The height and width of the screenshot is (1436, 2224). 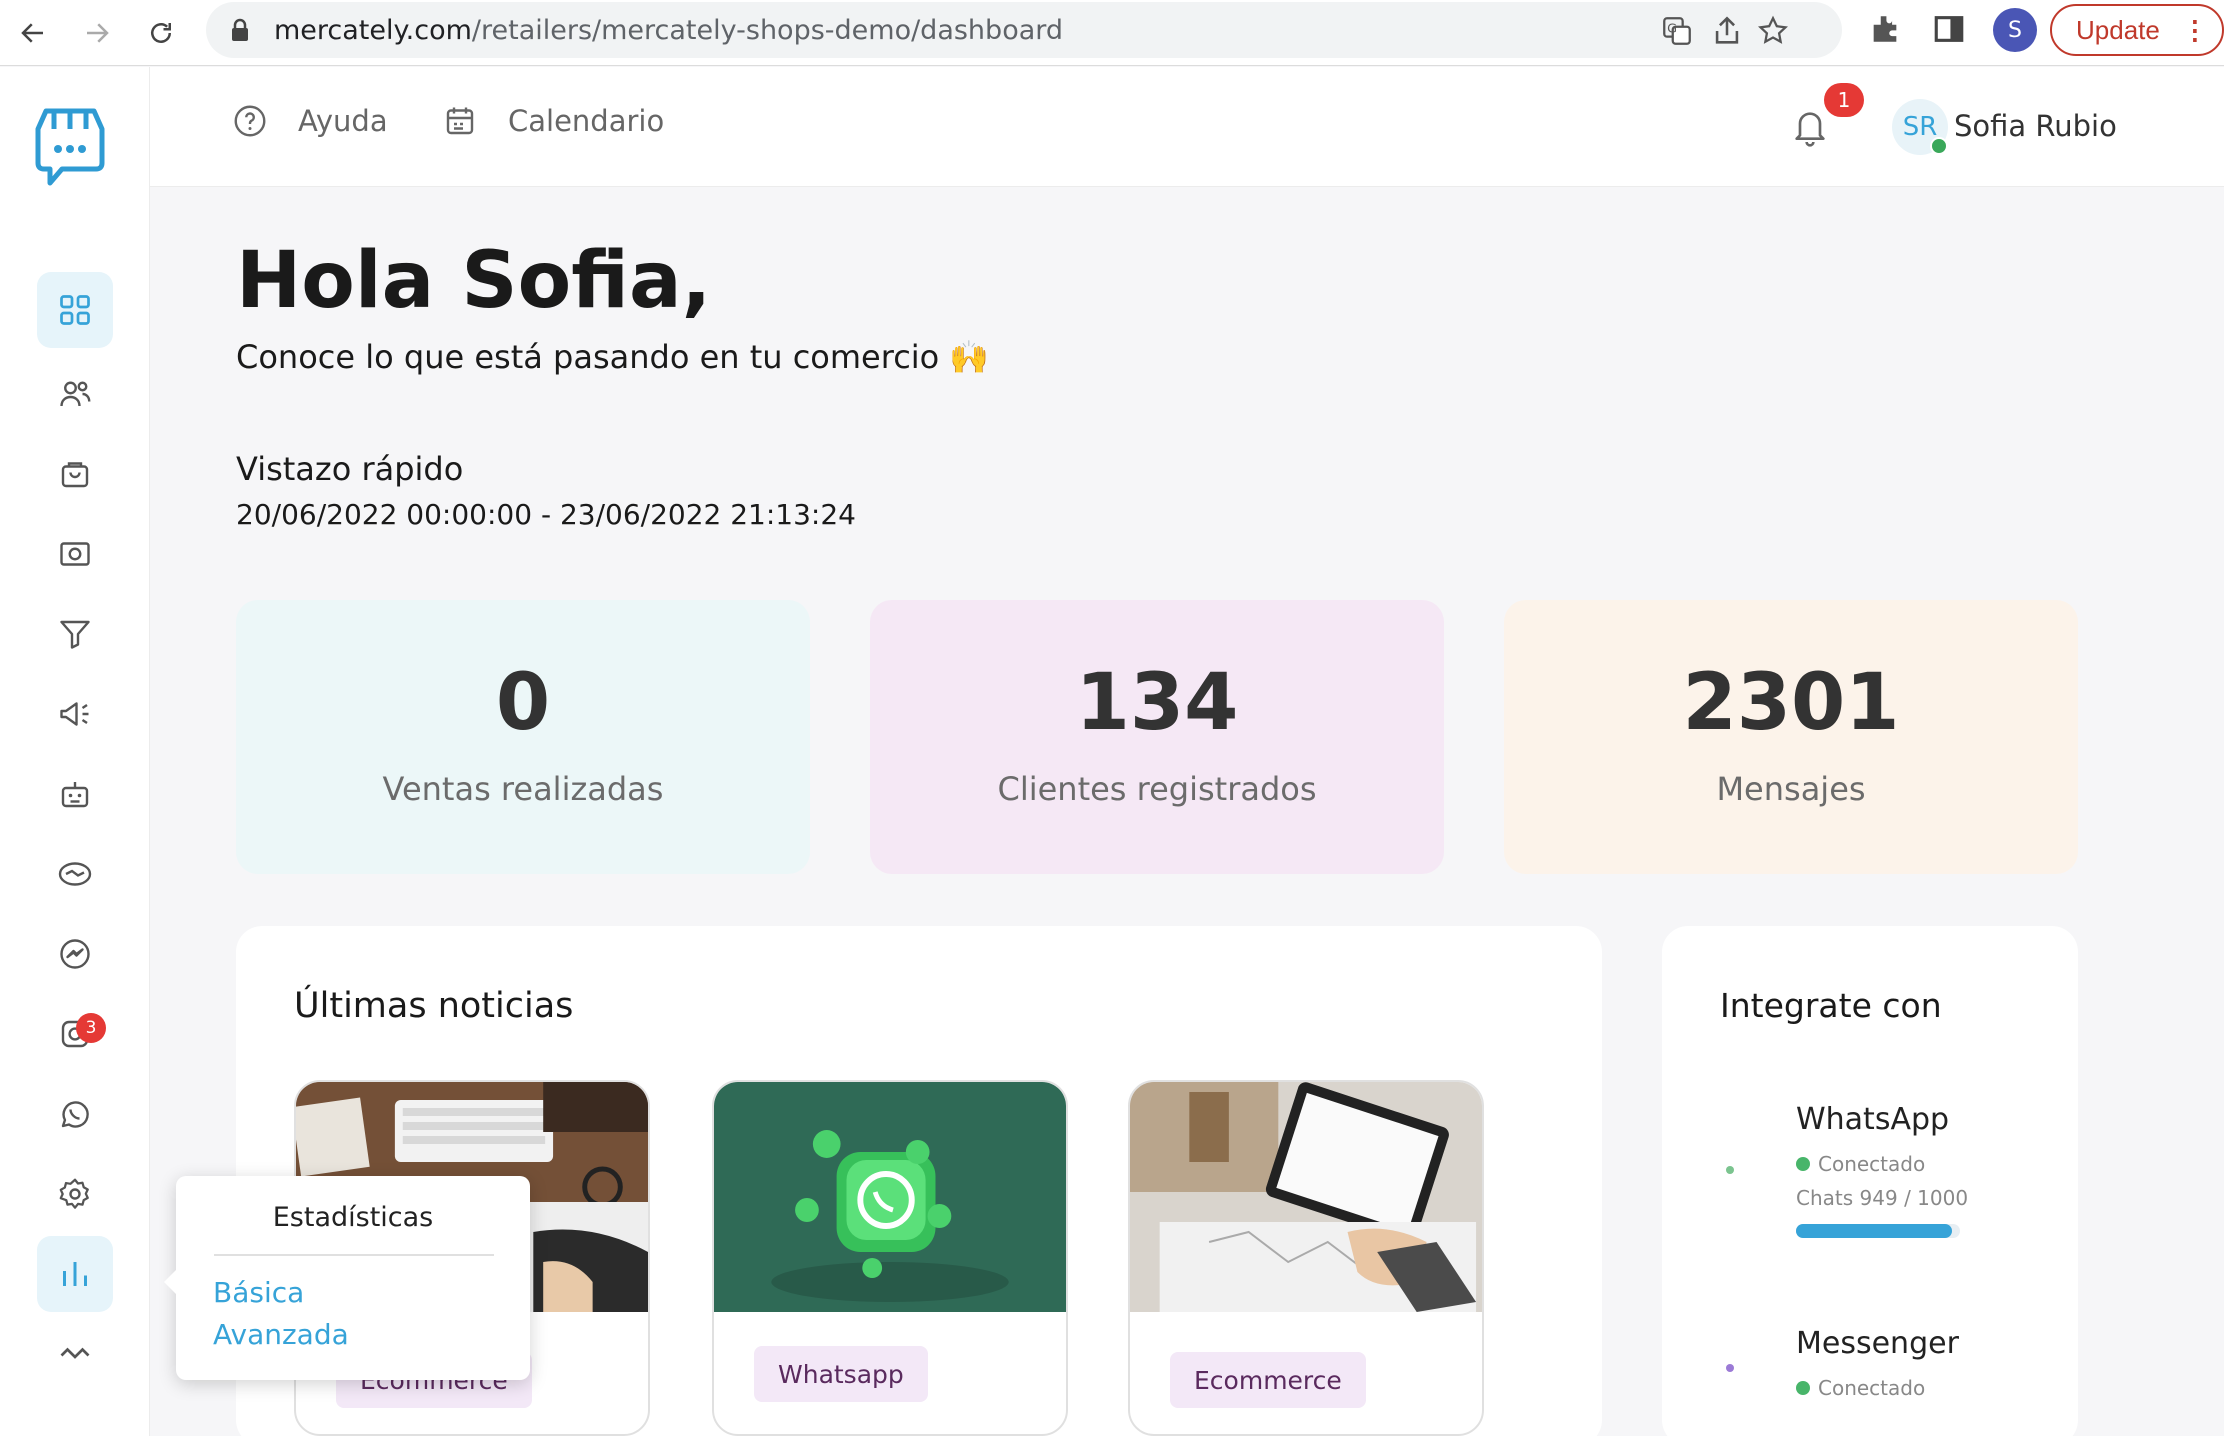 What do you see at coordinates (2137, 30) in the screenshot?
I see `update-button: Update ⋮` at bounding box center [2137, 30].